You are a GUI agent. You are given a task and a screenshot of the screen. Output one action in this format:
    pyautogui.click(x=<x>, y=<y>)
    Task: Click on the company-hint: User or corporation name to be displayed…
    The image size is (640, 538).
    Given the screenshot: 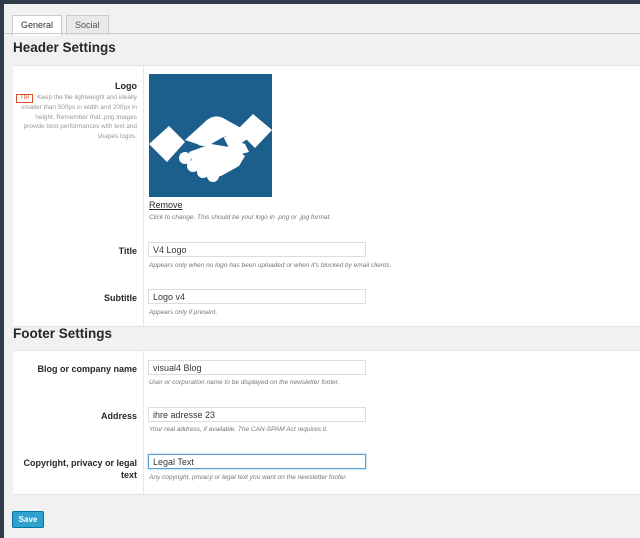 What is the action you would take?
    pyautogui.click(x=244, y=382)
    